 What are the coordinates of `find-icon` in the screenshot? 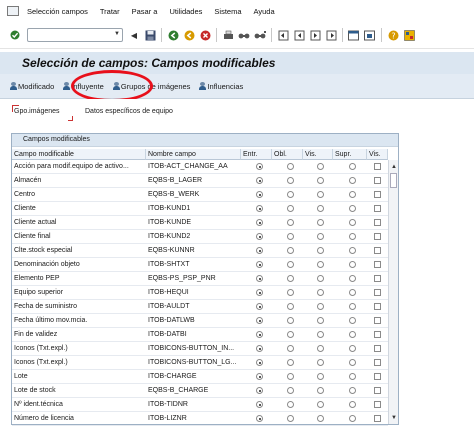 It's located at (244, 35).